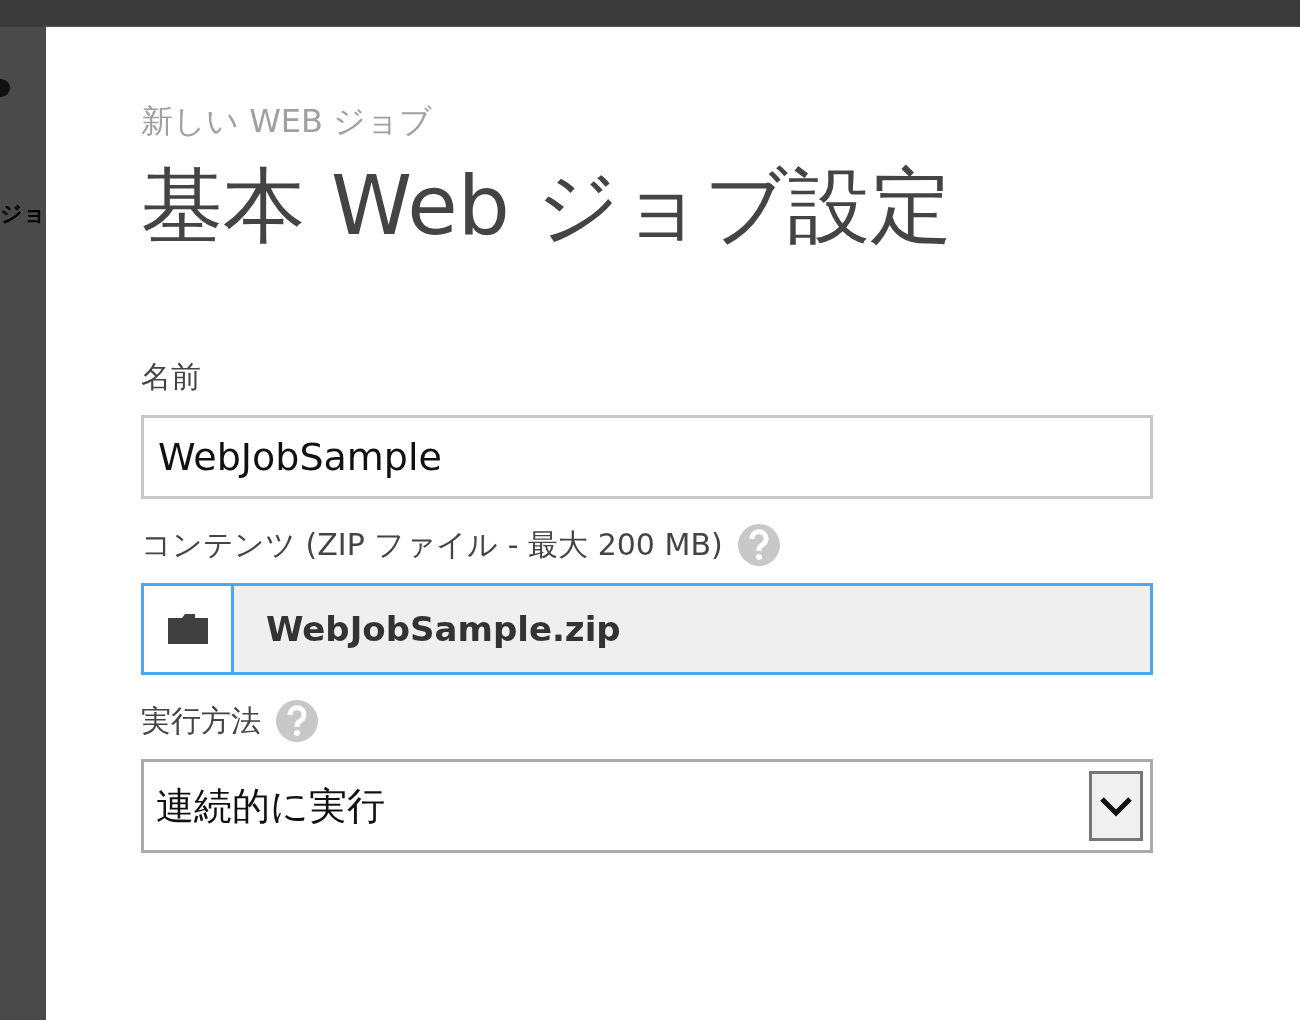 The image size is (1300, 1020). What do you see at coordinates (647, 457) in the screenshot?
I see `name-input: WebJobSample` at bounding box center [647, 457].